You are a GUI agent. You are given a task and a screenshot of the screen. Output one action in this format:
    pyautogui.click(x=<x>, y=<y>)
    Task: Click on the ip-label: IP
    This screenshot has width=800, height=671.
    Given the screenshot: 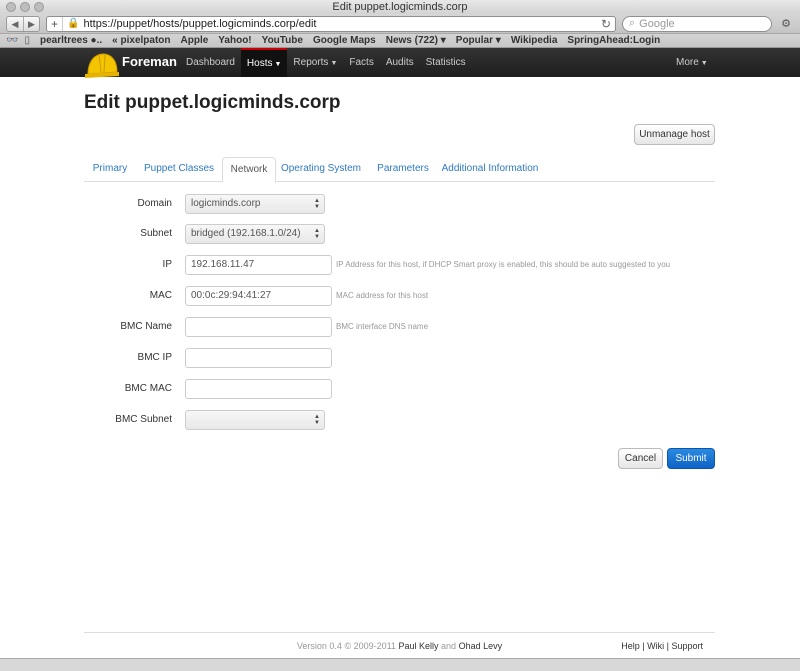 What is the action you would take?
    pyautogui.click(x=167, y=264)
    